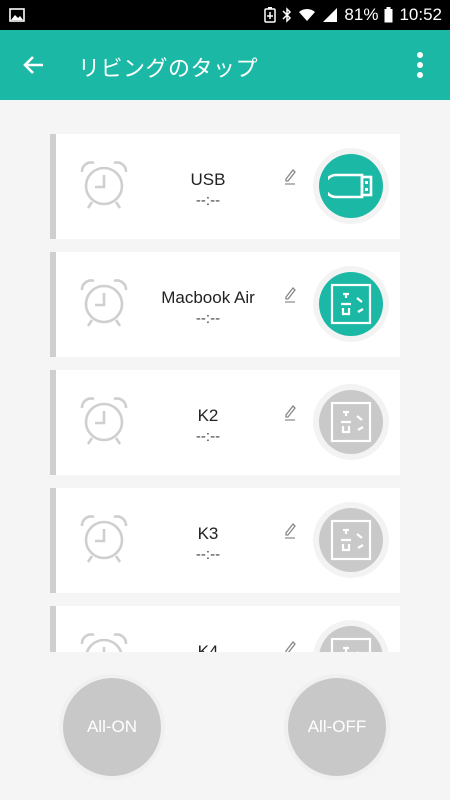 The height and width of the screenshot is (800, 450). What do you see at coordinates (208, 297) in the screenshot?
I see `outlet-name: Macbook Air` at bounding box center [208, 297].